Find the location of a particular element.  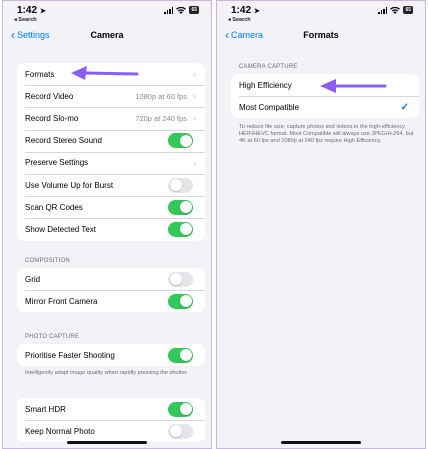

row-label: Formats is located at coordinates (40, 74).